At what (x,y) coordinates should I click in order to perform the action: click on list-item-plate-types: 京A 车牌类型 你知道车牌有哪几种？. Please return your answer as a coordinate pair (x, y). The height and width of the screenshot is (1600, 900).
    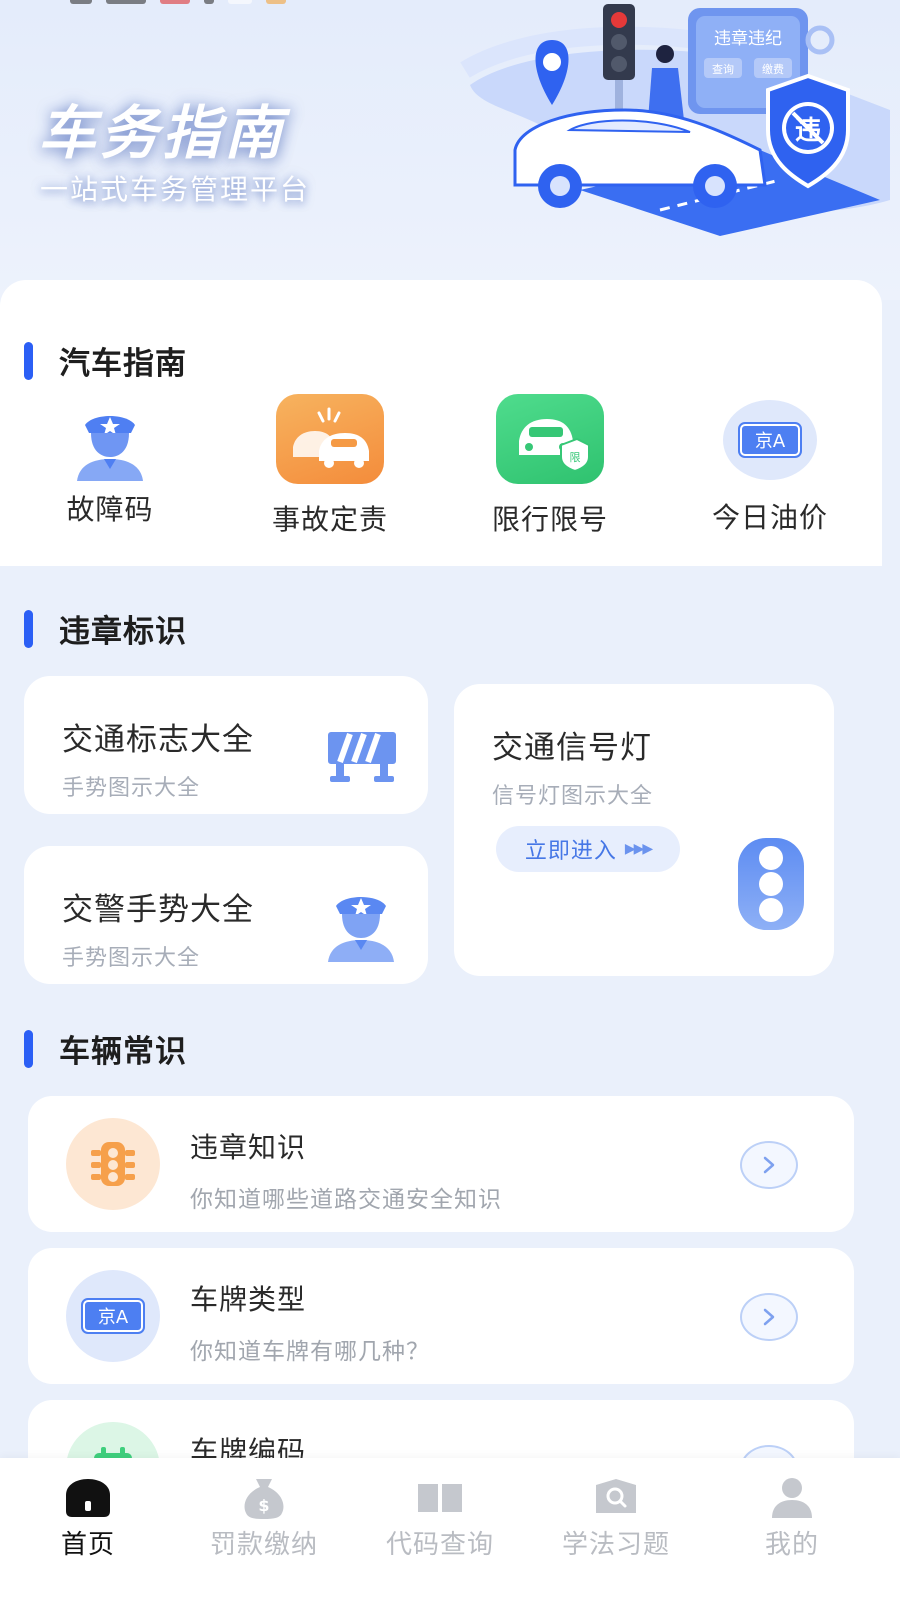
    Looking at the image, I should click on (441, 1316).